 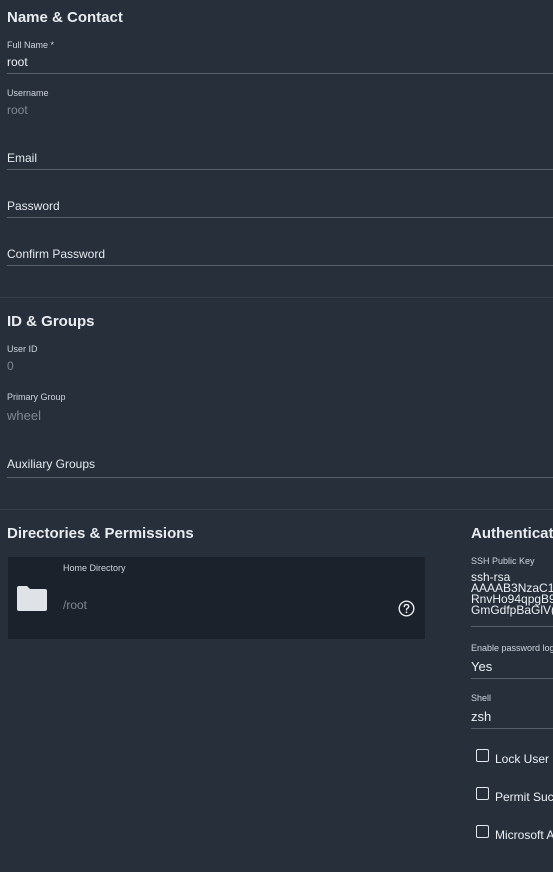 What do you see at coordinates (216, 598) in the screenshot?
I see `home-directory-card: Home Directory /root` at bounding box center [216, 598].